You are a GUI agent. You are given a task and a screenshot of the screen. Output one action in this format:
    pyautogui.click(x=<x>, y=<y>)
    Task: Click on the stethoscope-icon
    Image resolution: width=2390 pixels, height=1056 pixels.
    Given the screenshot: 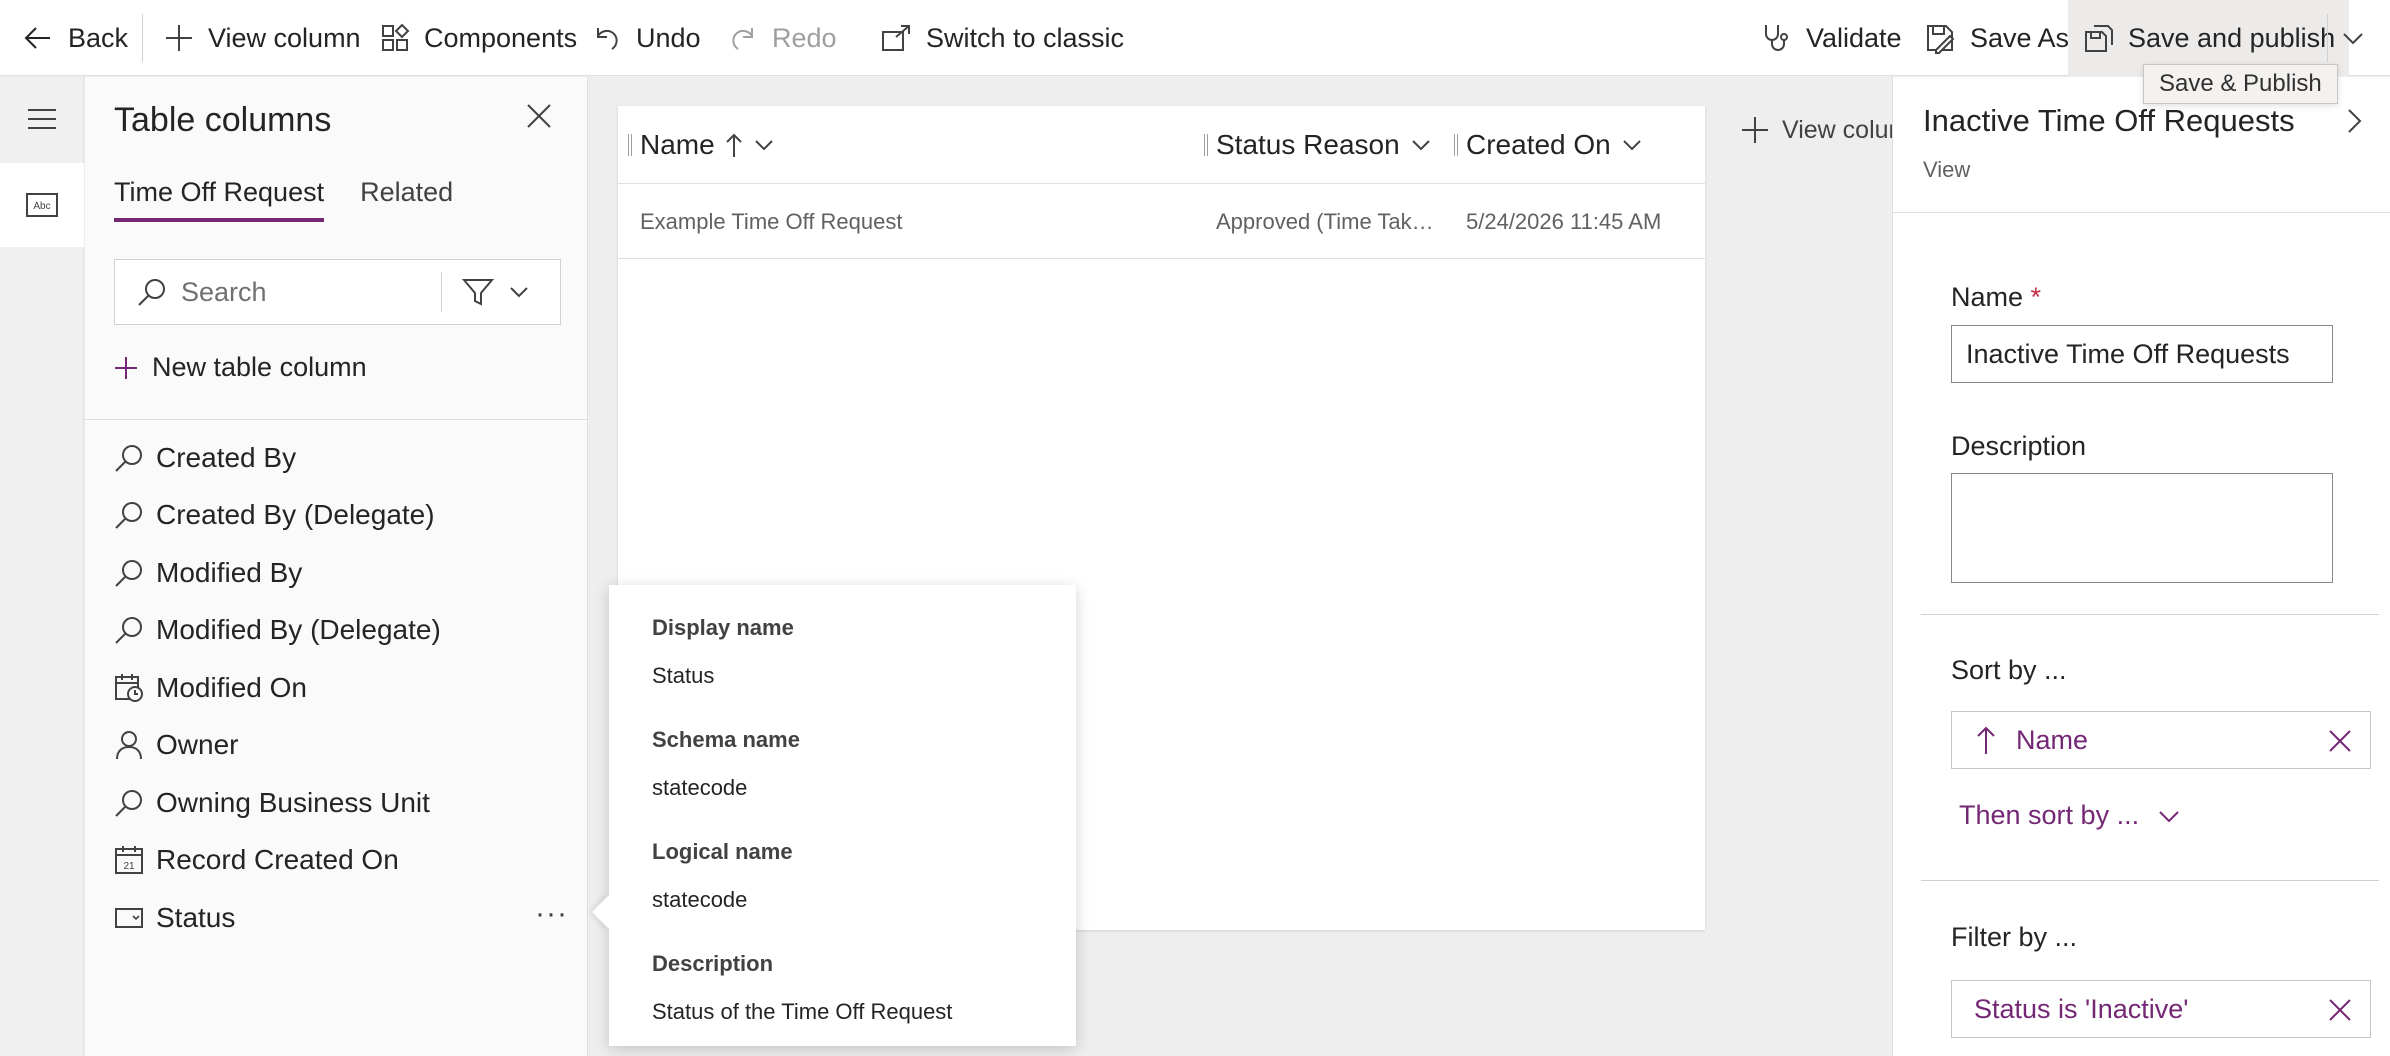 What is the action you would take?
    pyautogui.click(x=1776, y=38)
    